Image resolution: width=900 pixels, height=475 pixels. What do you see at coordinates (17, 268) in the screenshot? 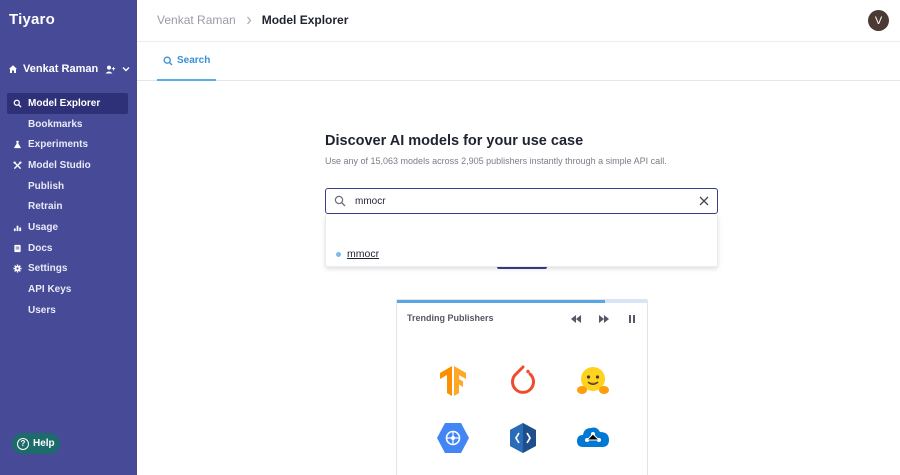
I see `gear-icon` at bounding box center [17, 268].